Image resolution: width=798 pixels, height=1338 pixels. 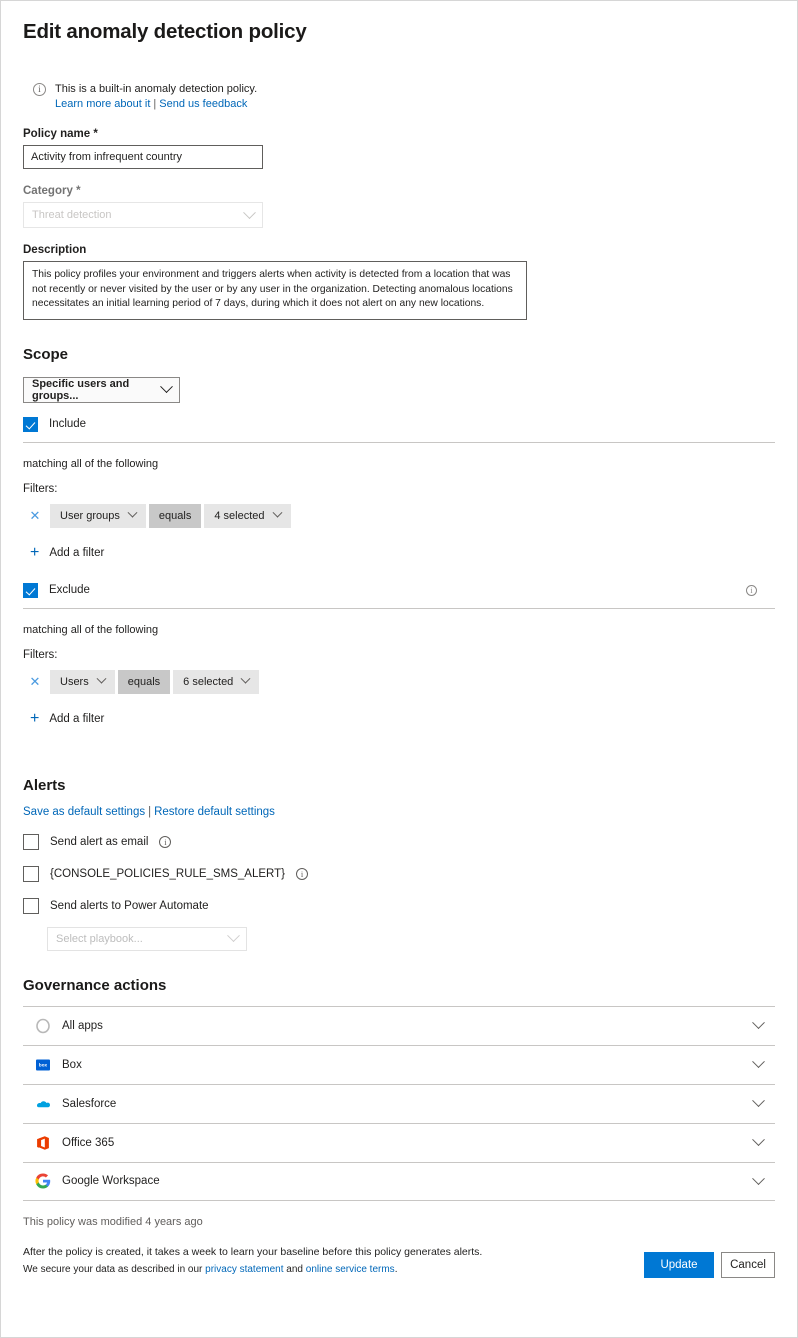 What do you see at coordinates (77, 718) in the screenshot?
I see `exclude-add-filter-label: Add a filter` at bounding box center [77, 718].